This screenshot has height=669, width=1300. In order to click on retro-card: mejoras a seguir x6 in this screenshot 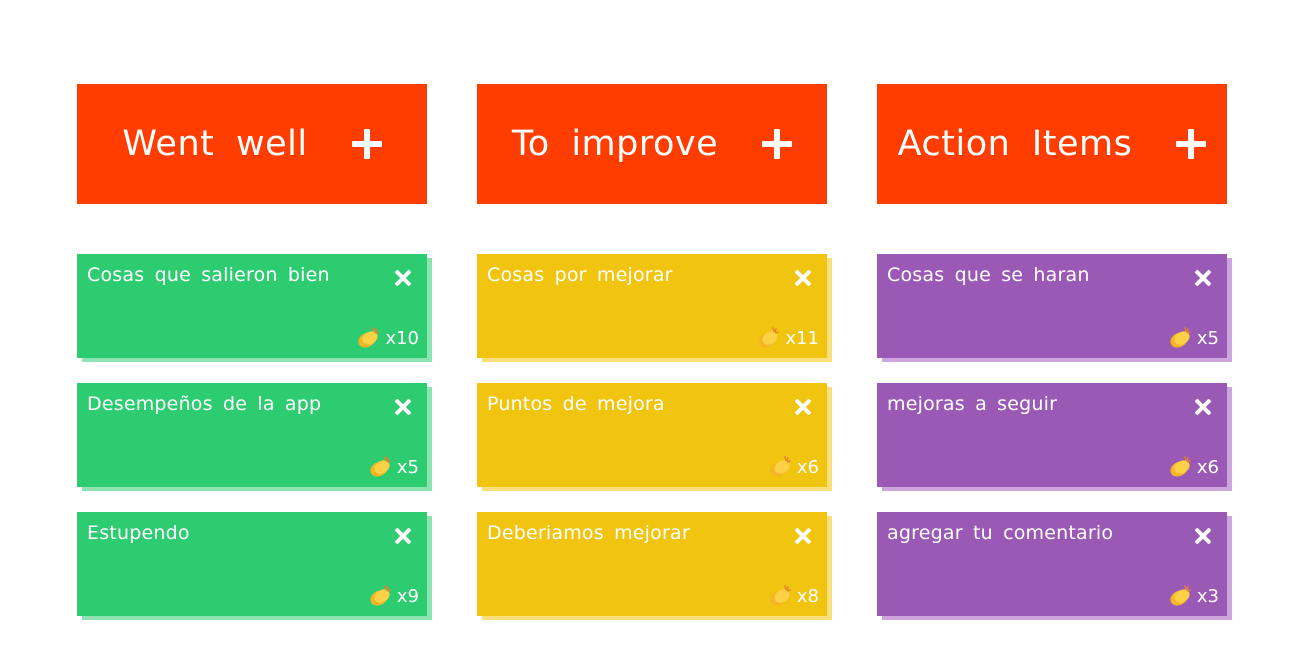, I will do `click(1052, 435)`.